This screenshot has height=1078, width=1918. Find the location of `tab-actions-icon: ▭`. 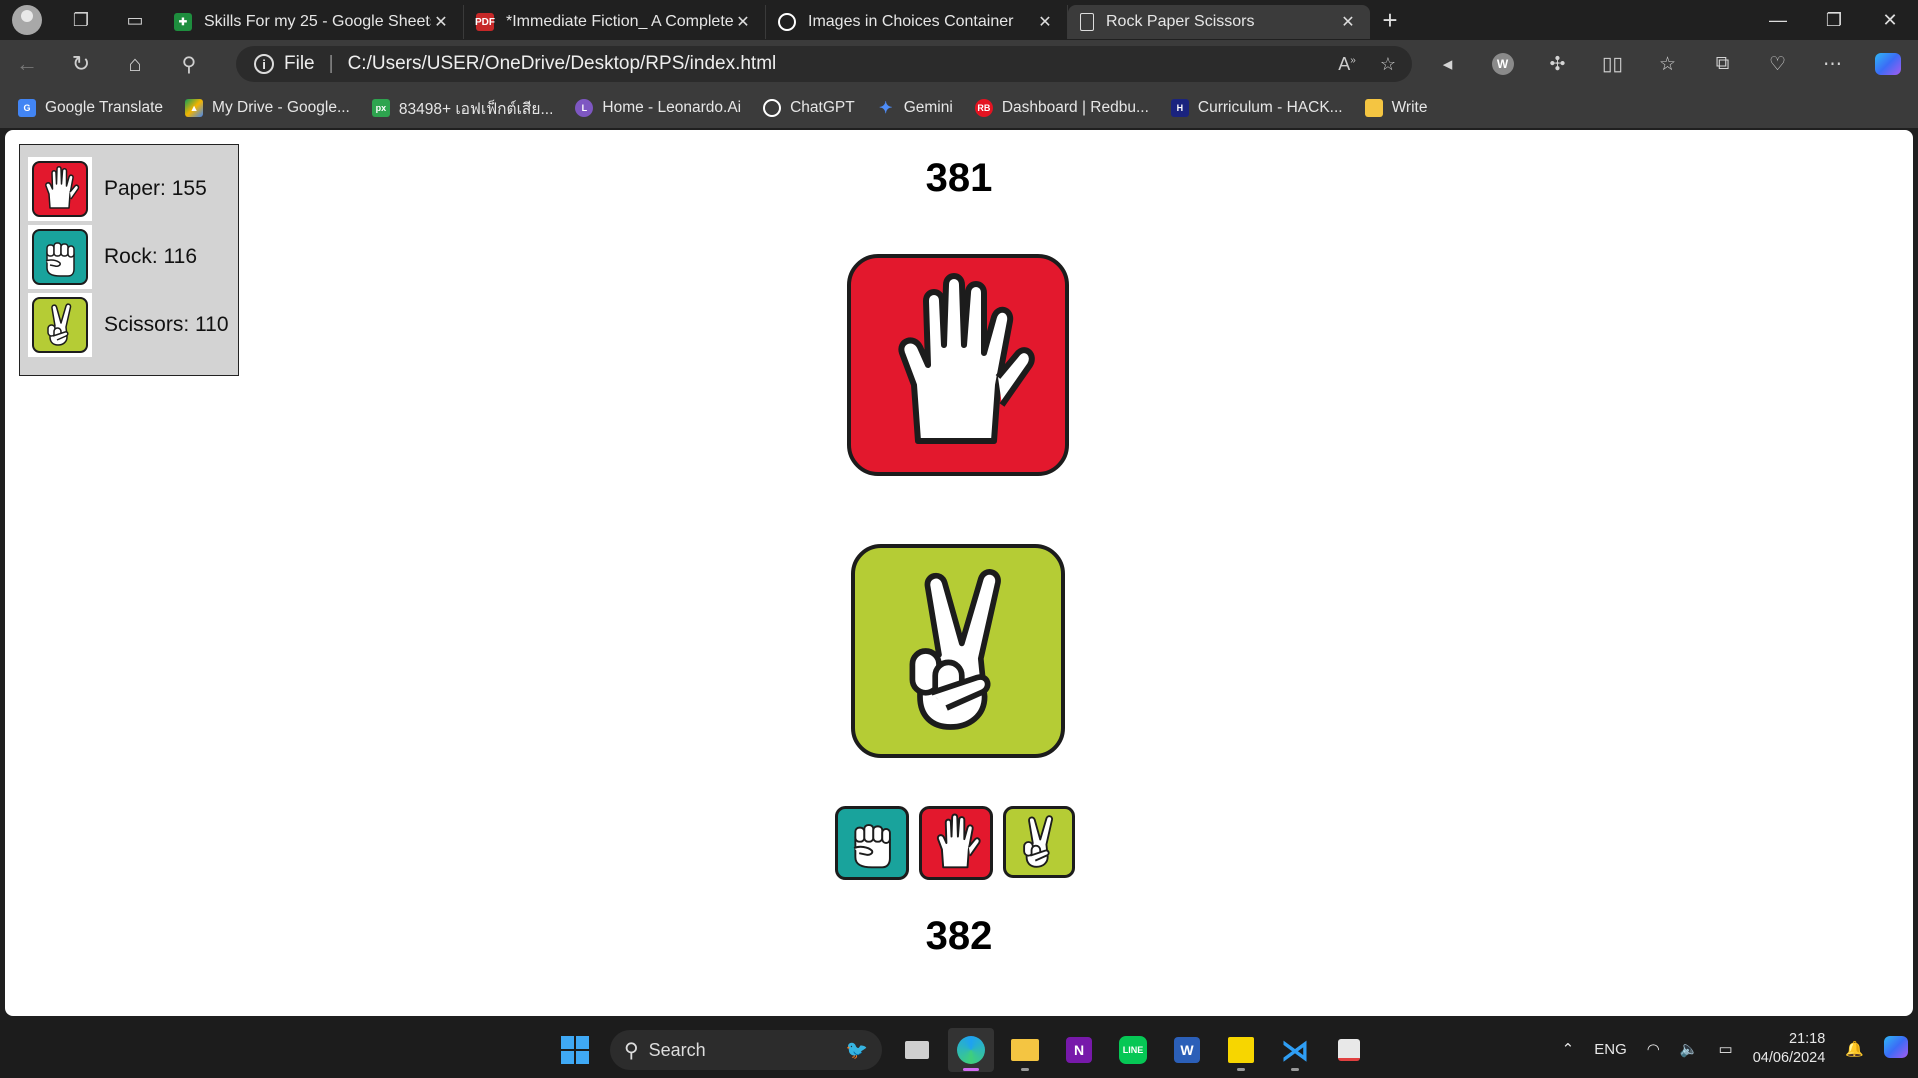

tab-actions-icon: ▭ is located at coordinates (135, 20).